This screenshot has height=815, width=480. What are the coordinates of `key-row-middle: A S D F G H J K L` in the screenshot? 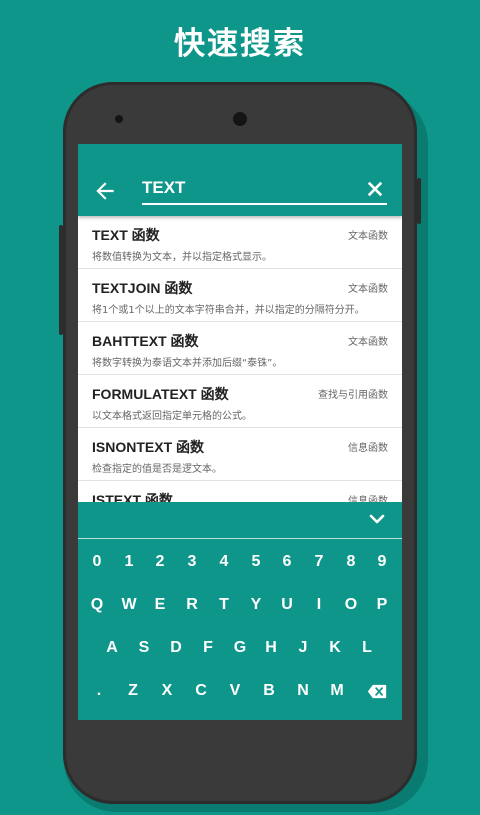 It's located at (240, 648).